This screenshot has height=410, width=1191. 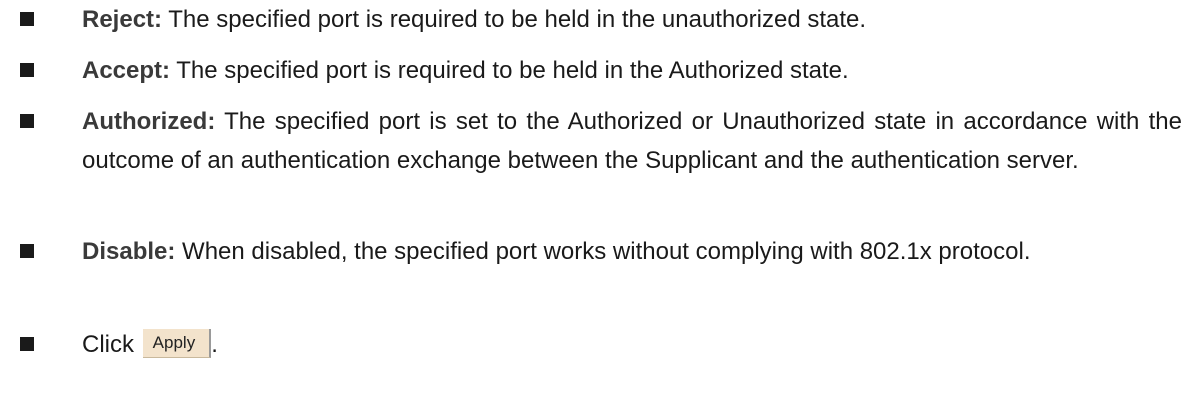 I want to click on term-accept: Accept:, so click(x=126, y=70).